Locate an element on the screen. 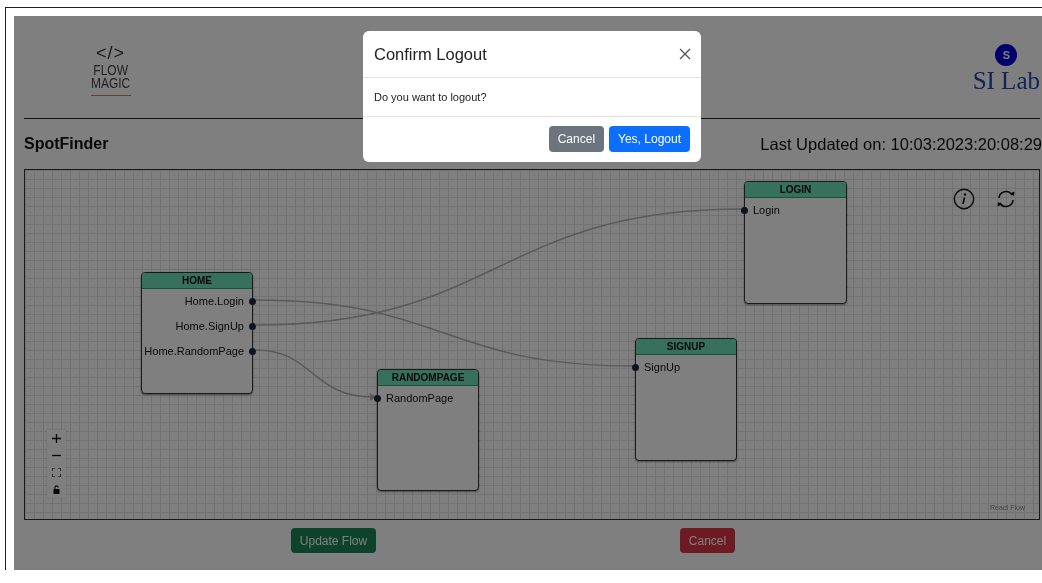 The image size is (1042, 583). node-card: LOGIN Login is located at coordinates (795, 242).